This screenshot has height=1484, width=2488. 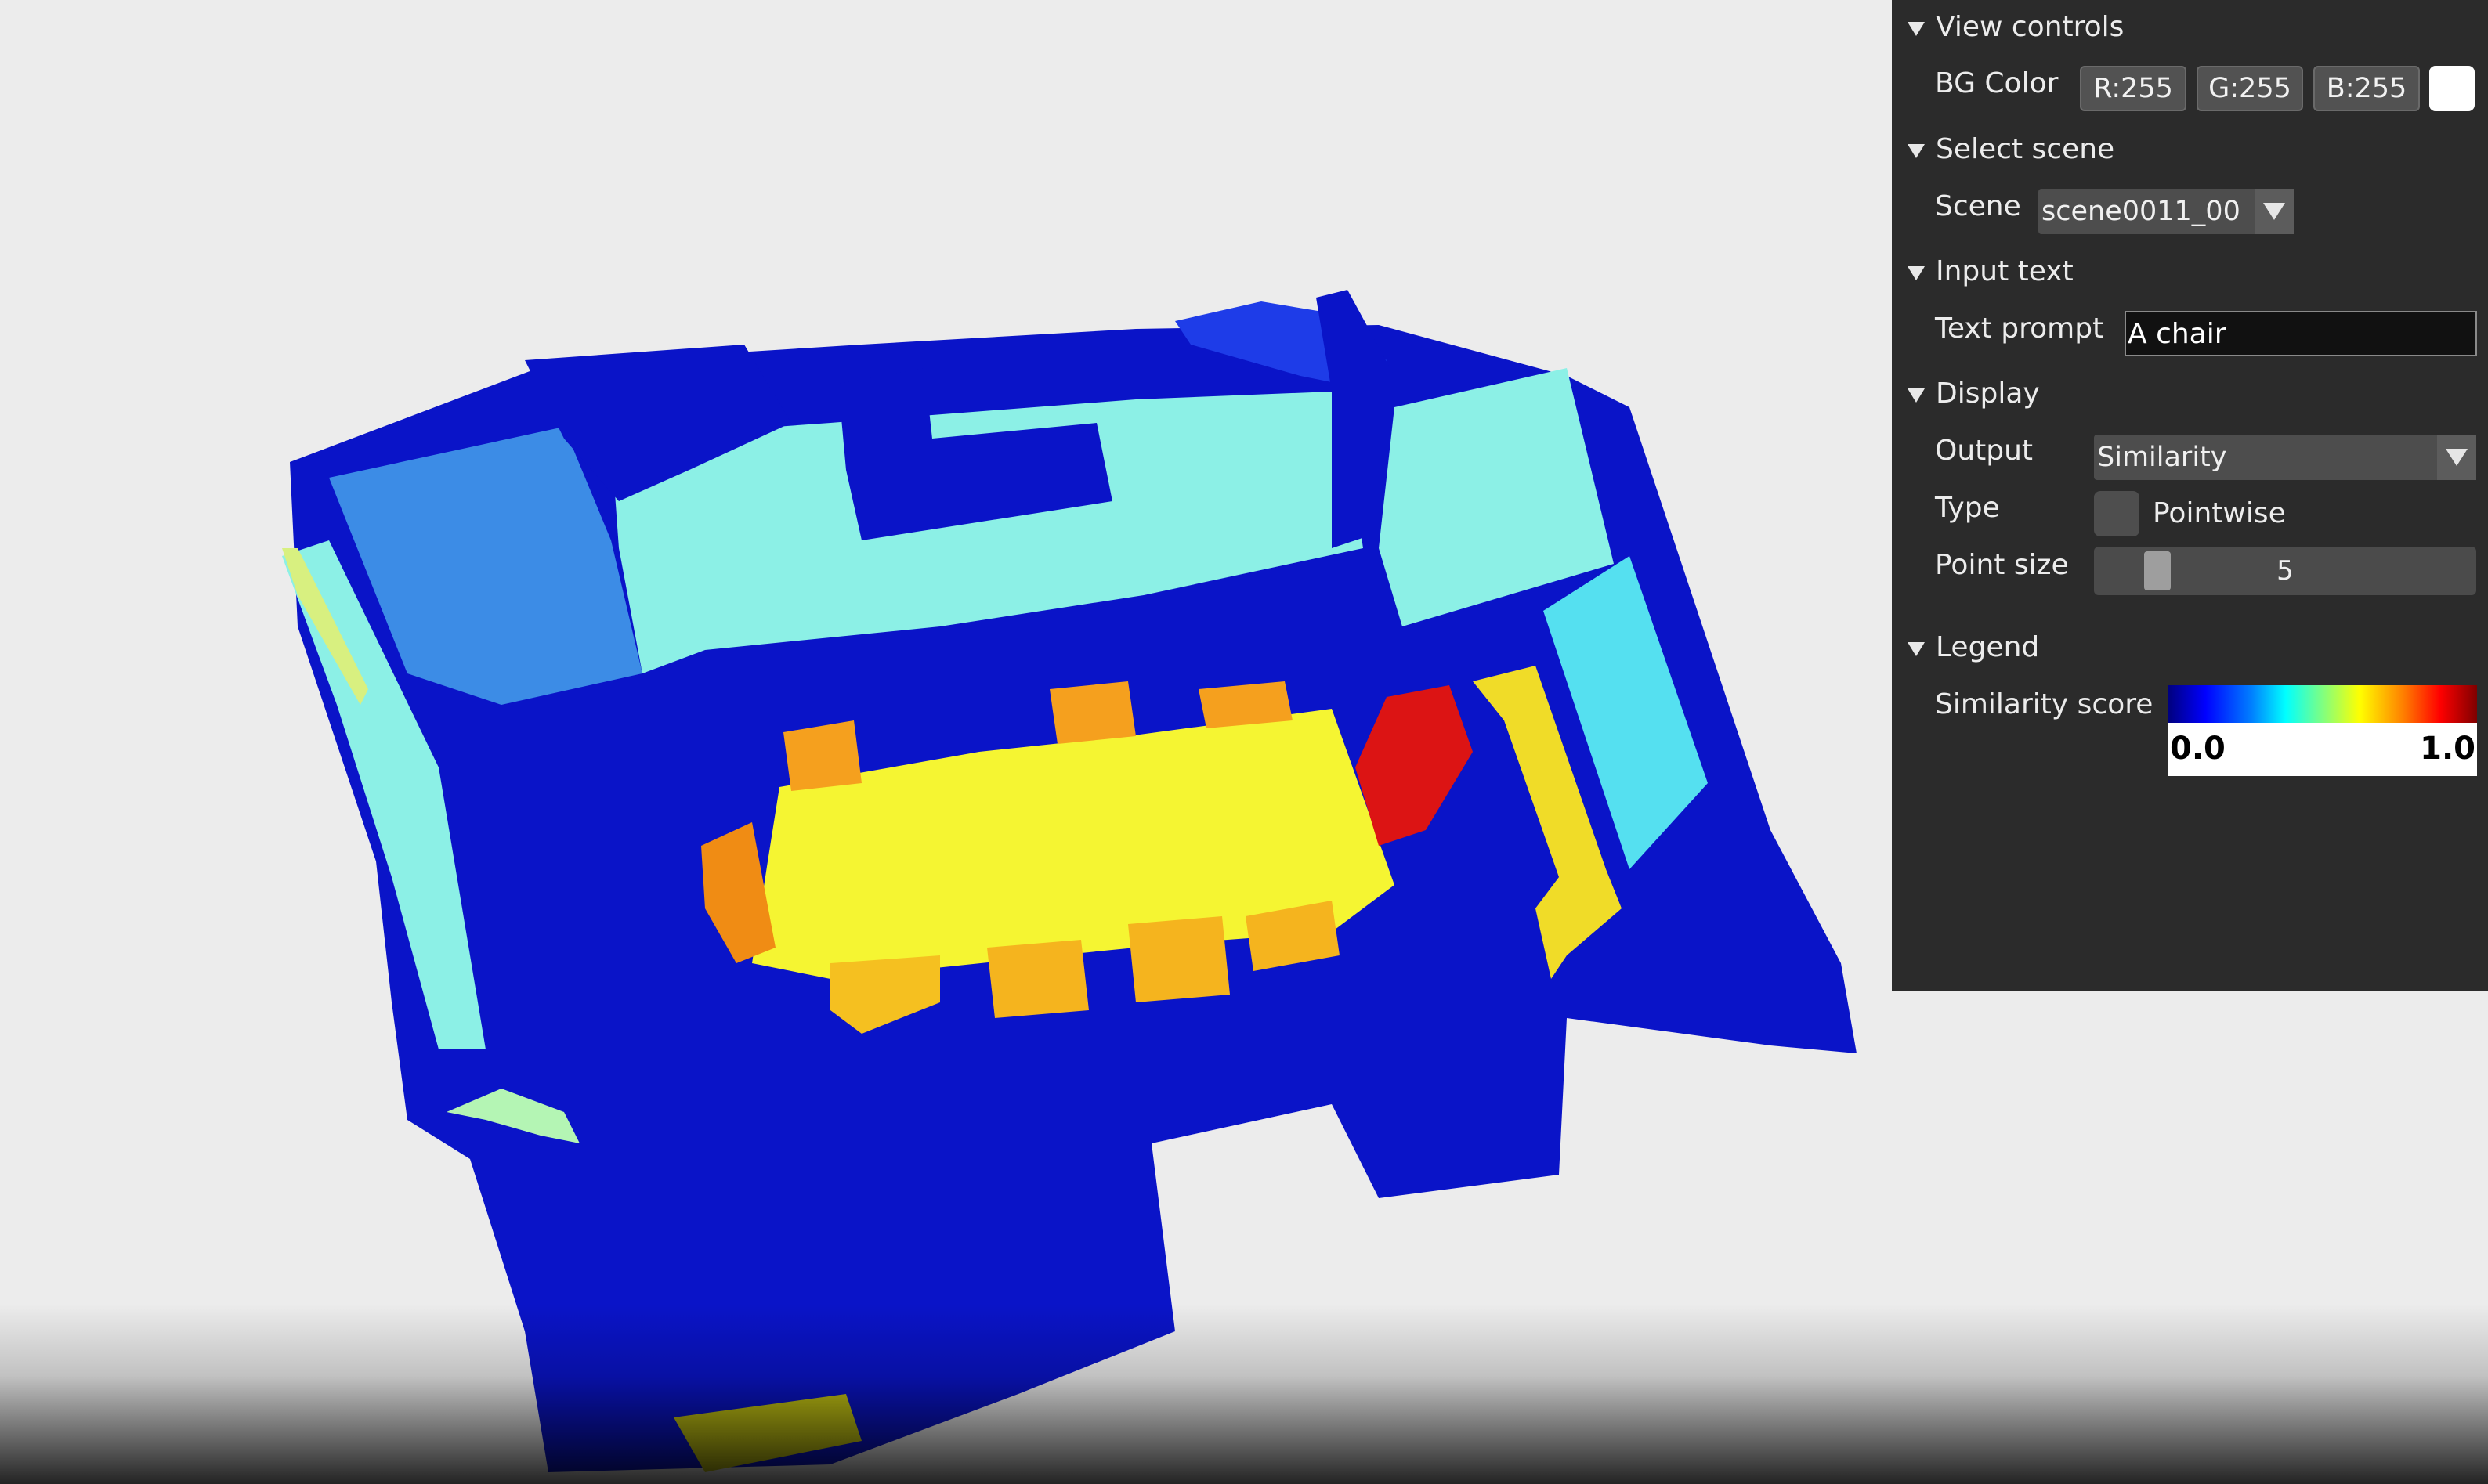 I want to click on pointwise-checkbox, so click(x=2116, y=513).